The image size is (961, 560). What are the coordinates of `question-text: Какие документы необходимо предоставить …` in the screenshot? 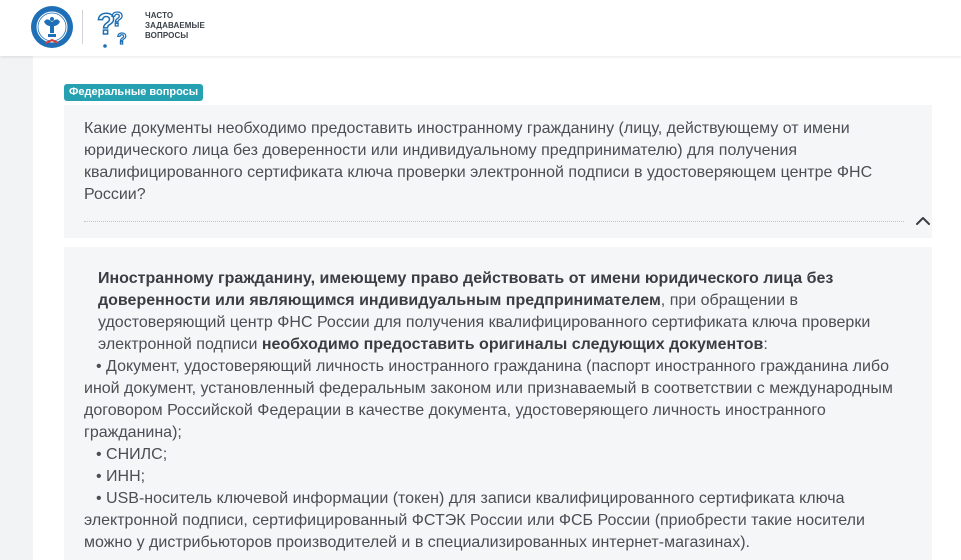 It's located at (478, 161).